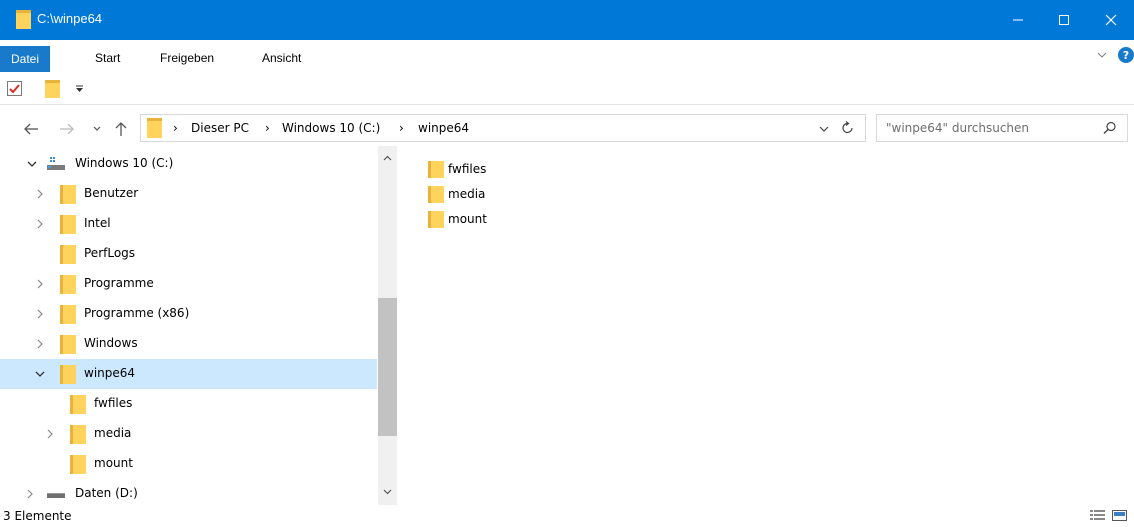 The height and width of the screenshot is (527, 1134). Describe the element at coordinates (188, 374) in the screenshot. I see `tree-item-winpe64: winpe64` at that location.